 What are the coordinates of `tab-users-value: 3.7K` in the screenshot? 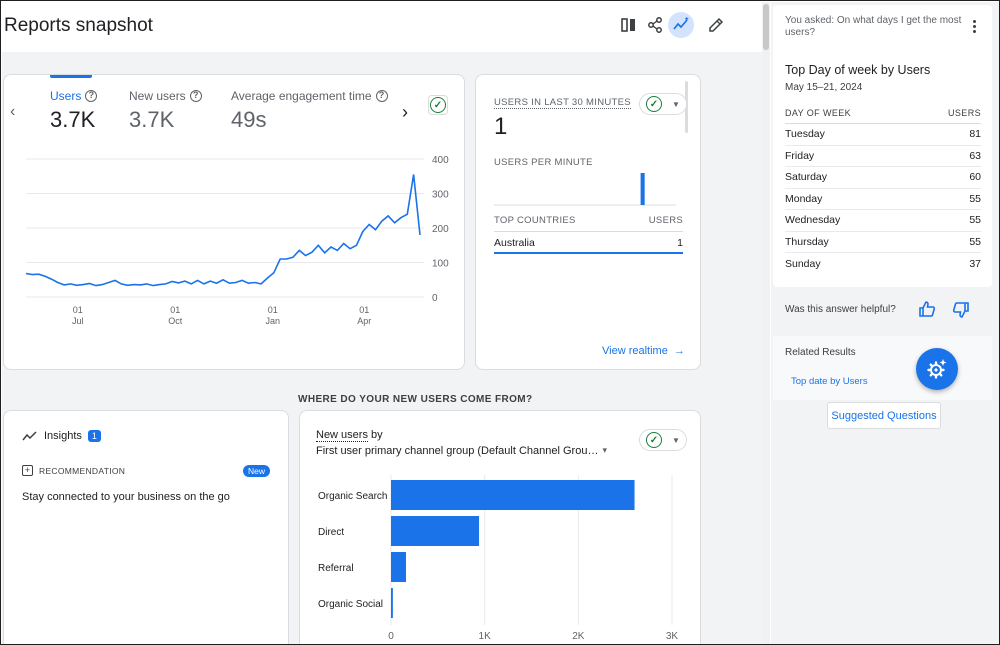 It's located at (73, 119).